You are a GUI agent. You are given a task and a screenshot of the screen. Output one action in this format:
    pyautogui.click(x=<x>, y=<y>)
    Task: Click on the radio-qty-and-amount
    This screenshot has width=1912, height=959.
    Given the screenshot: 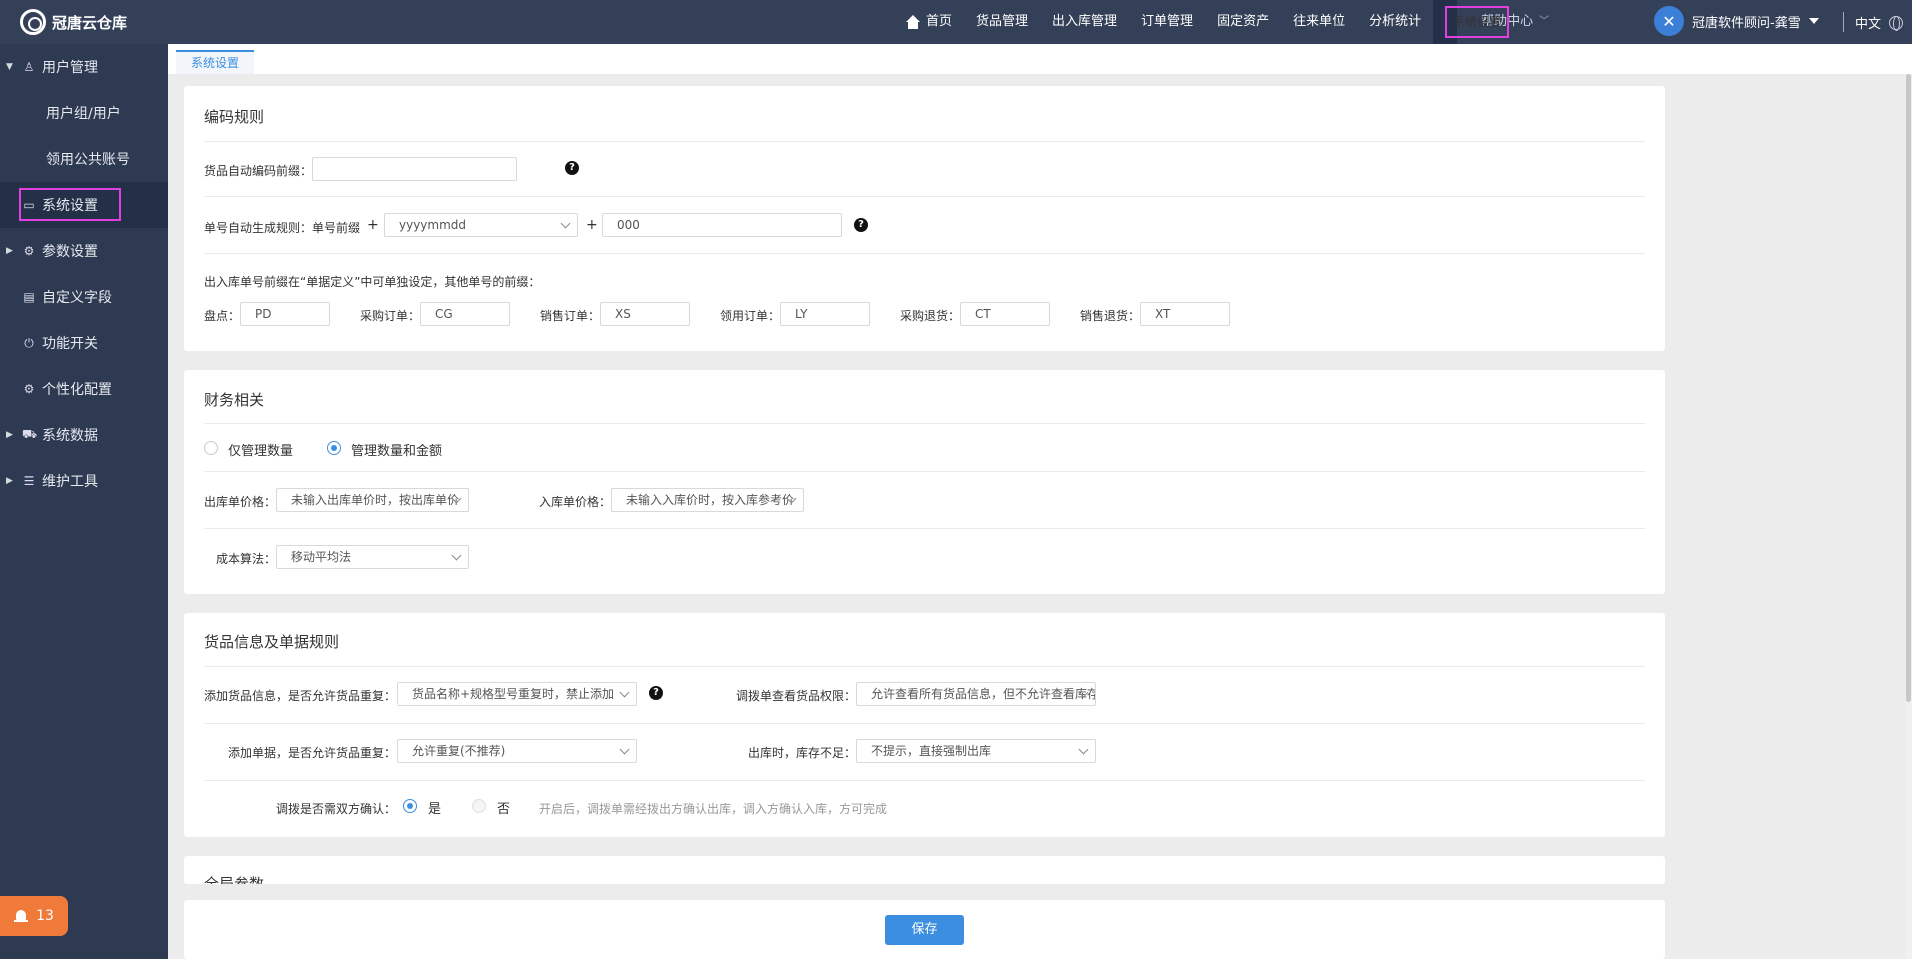 What is the action you would take?
    pyautogui.click(x=334, y=448)
    